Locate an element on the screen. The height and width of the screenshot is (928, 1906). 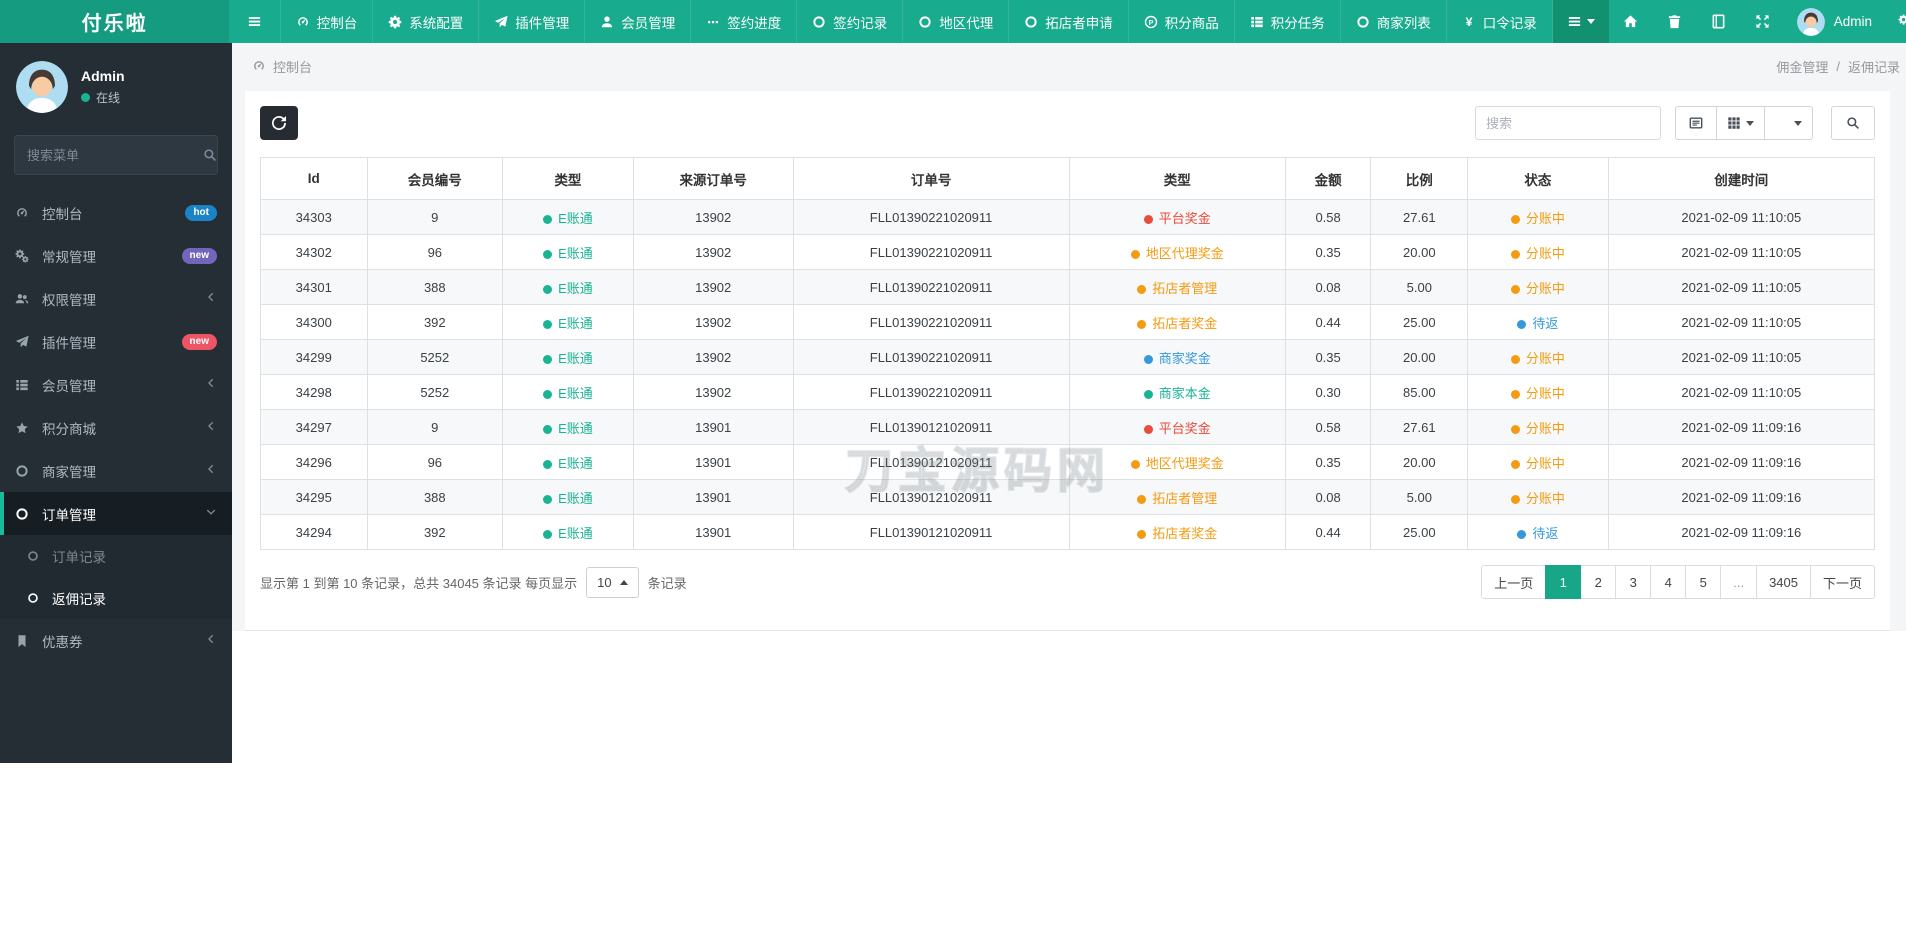
breadcrumb-home: 控制台 is located at coordinates (282, 66).